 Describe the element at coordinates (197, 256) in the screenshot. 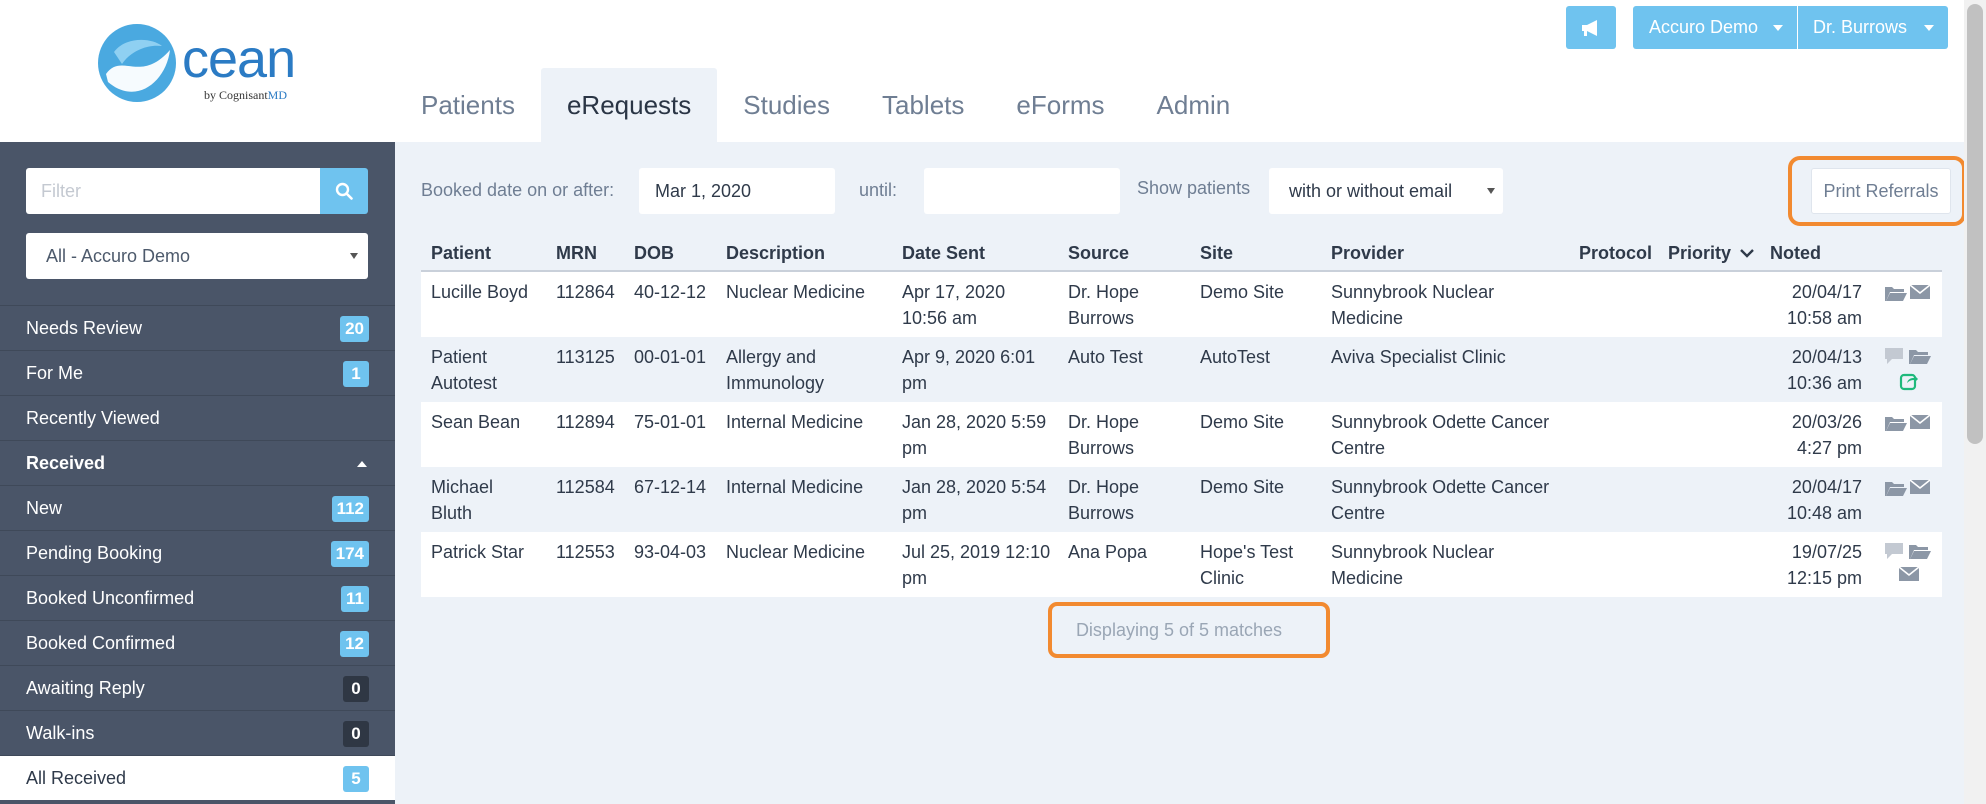

I see `clinic-filter-select: All - Accuro Demo` at that location.